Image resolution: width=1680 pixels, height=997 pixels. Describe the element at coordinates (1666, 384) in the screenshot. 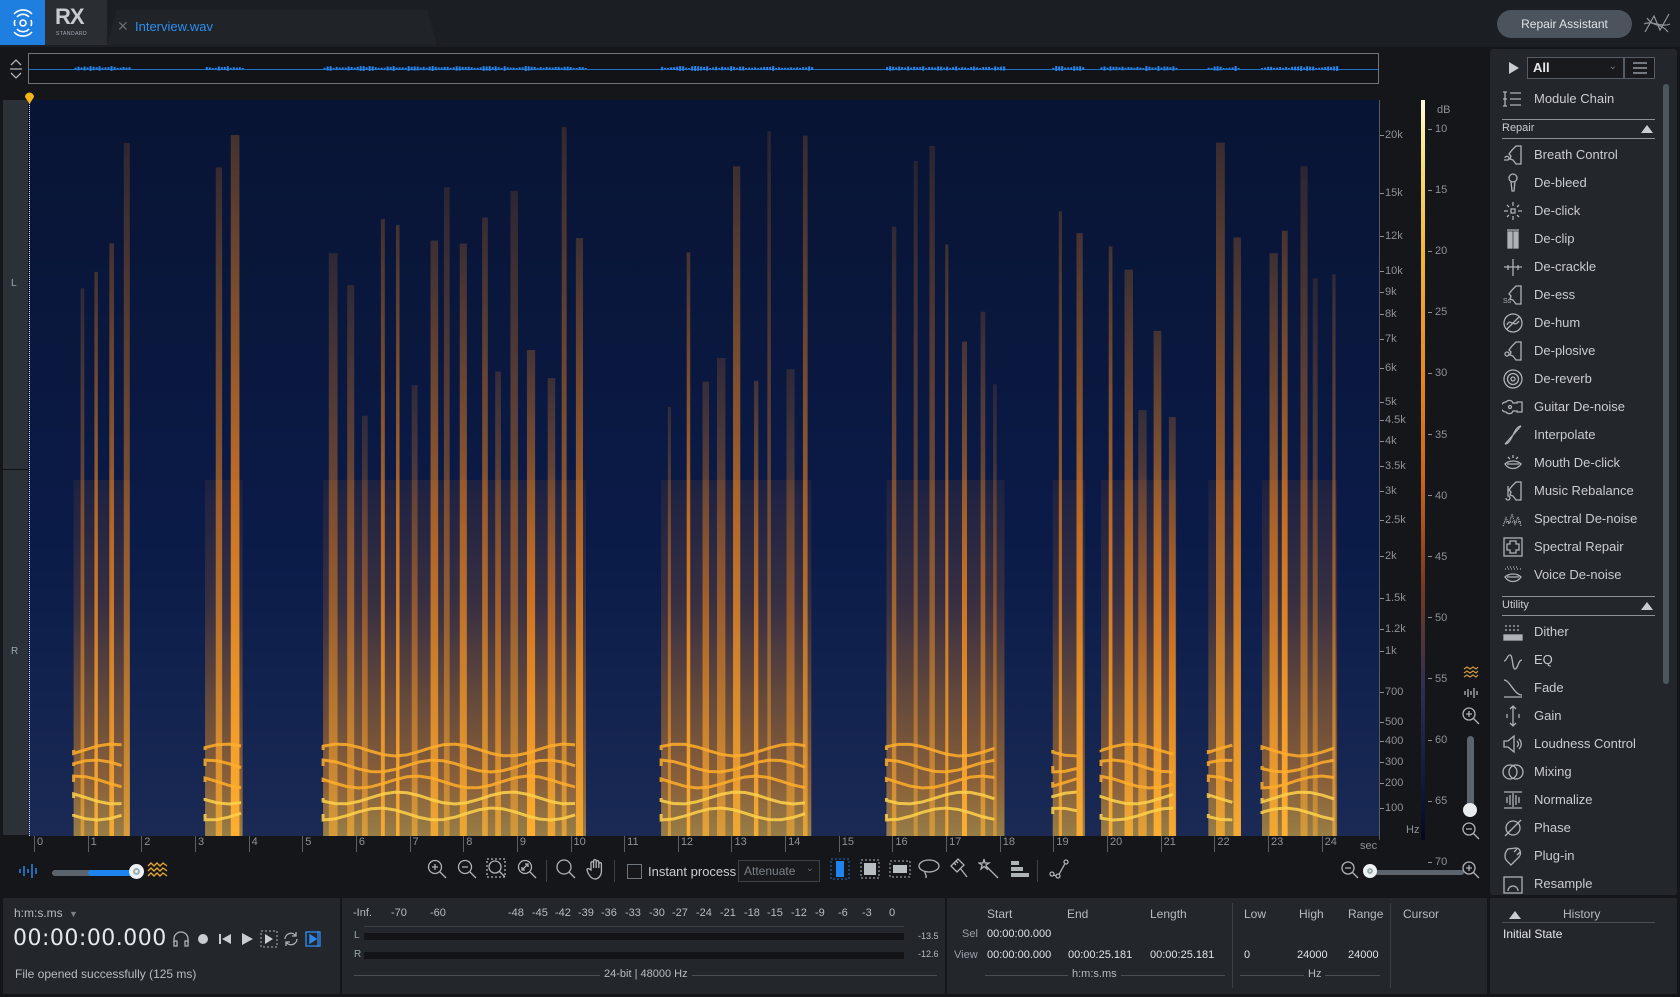

I see `module-list-scrollbar` at that location.